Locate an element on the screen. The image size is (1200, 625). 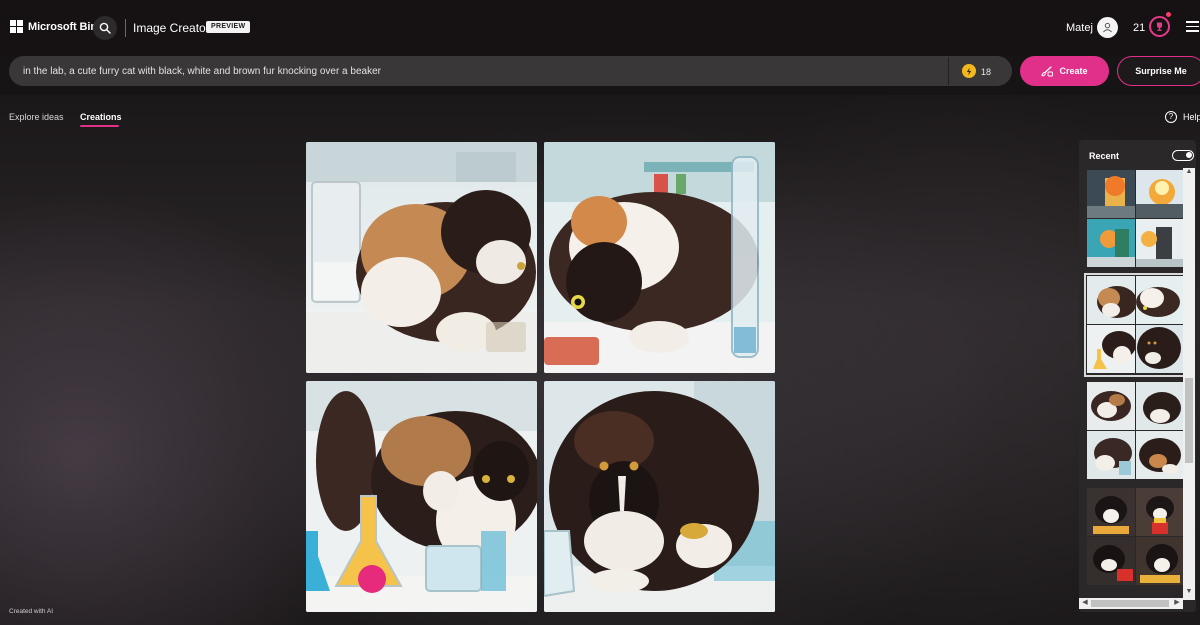
bing-logo-link: Microsoft Bing is located at coordinates (57, 26).